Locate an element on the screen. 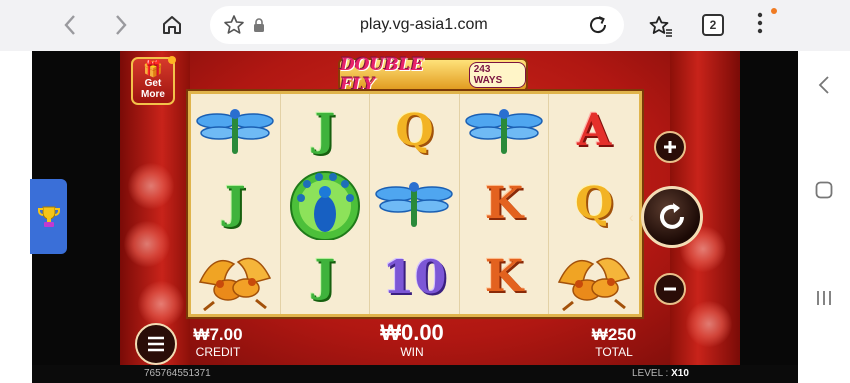 The image size is (850, 383). bookmark-star-icon is located at coordinates (660, 26).